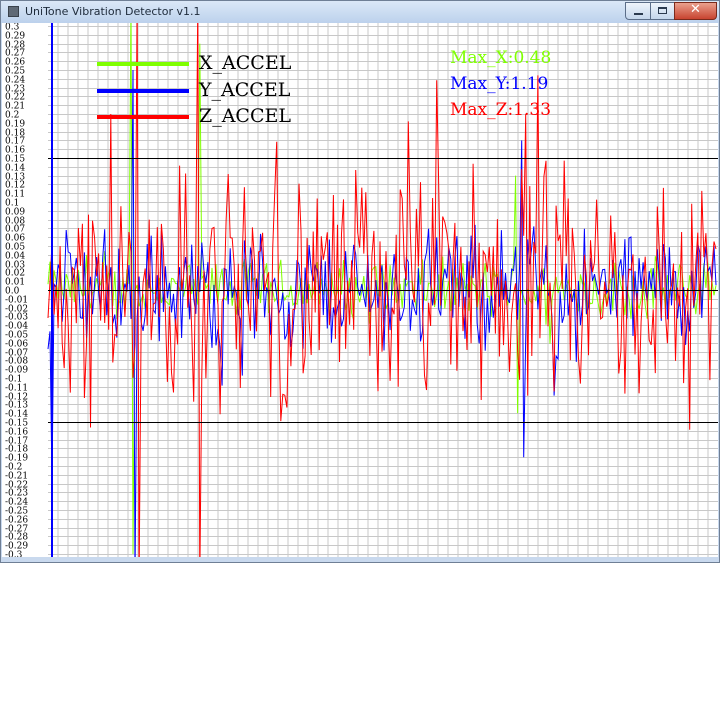 Image resolution: width=720 pixels, height=720 pixels. I want to click on close-icon: ✕, so click(695, 9).